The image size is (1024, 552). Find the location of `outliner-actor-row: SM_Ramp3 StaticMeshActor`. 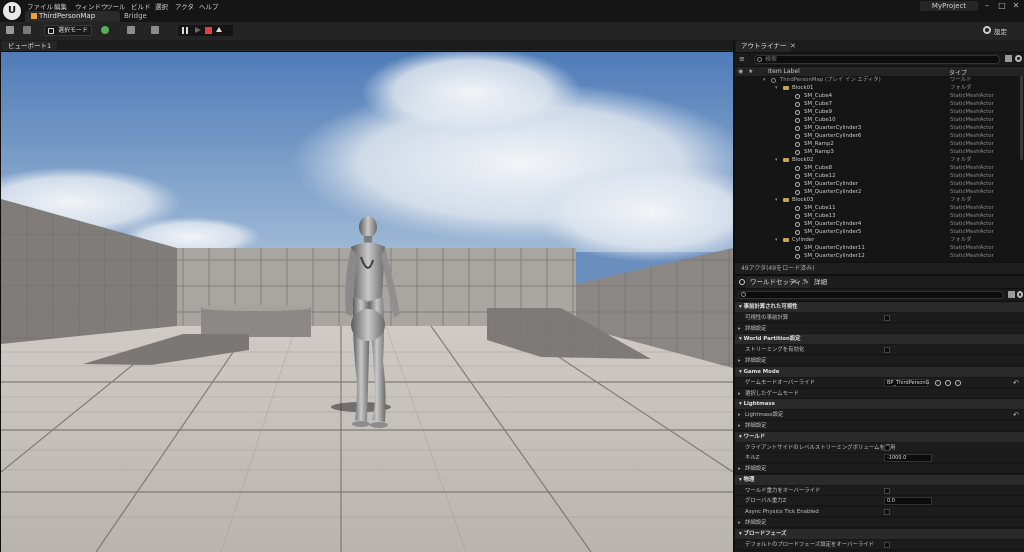

outliner-actor-row: SM_Ramp3 StaticMeshActor is located at coordinates (877, 152).